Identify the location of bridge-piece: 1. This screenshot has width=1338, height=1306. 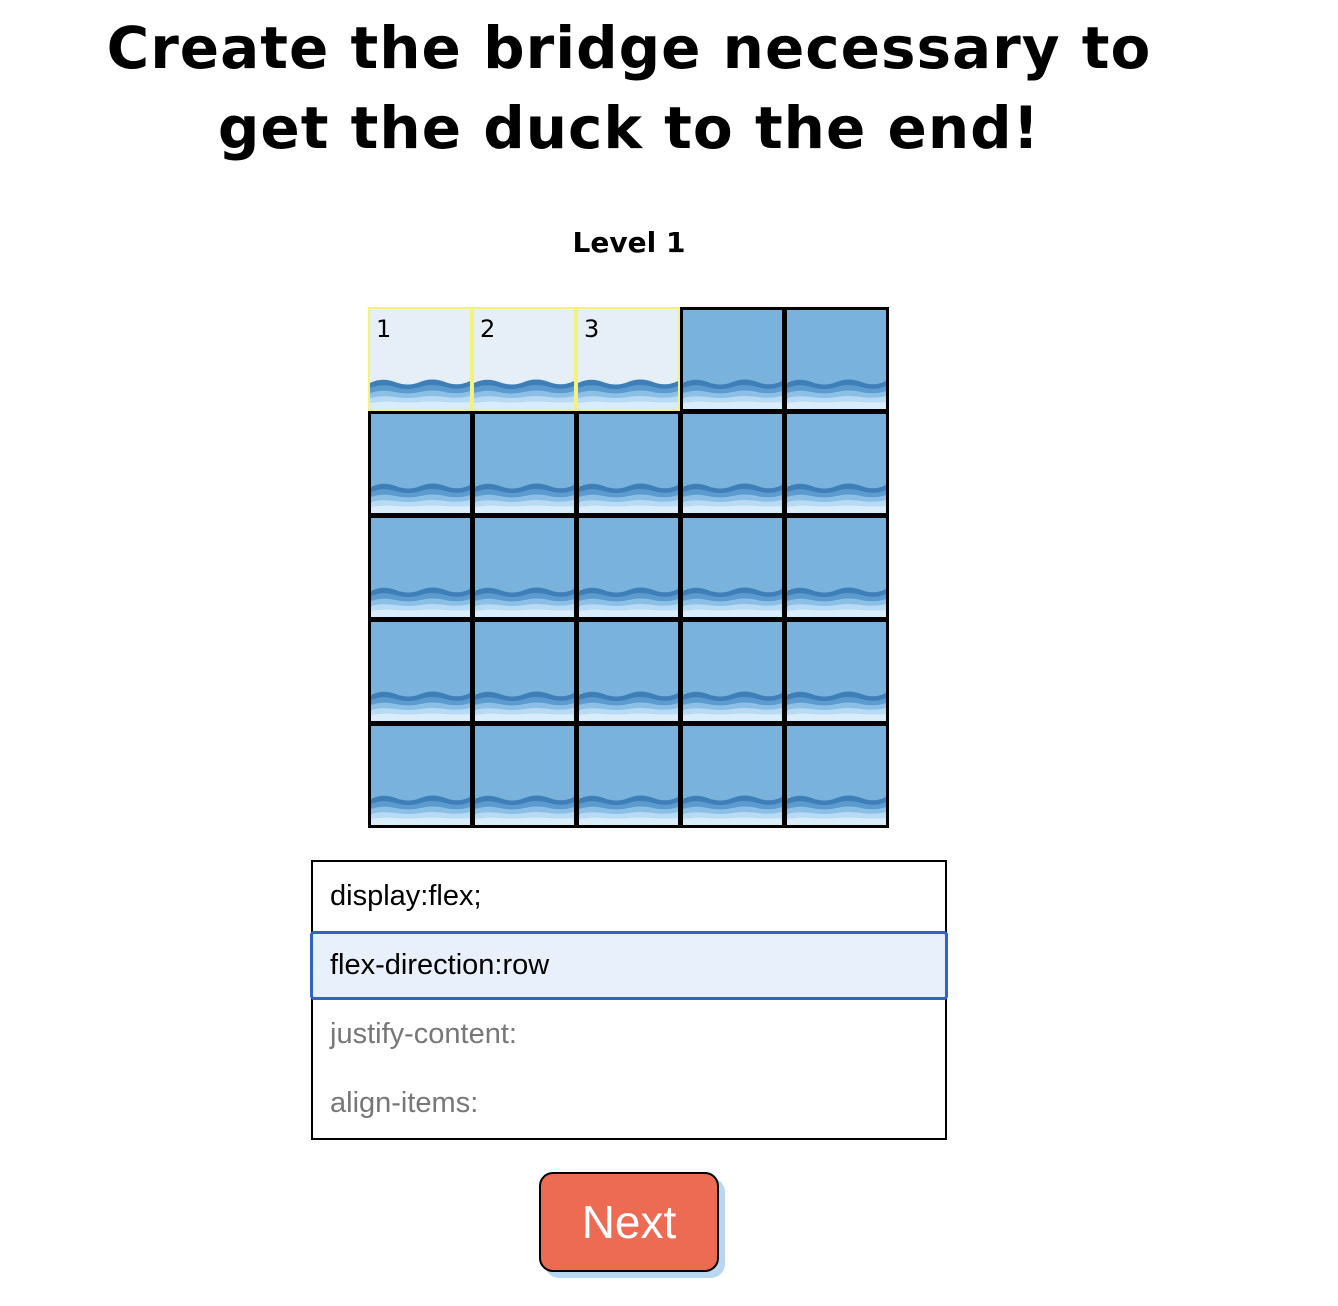
(420, 359).